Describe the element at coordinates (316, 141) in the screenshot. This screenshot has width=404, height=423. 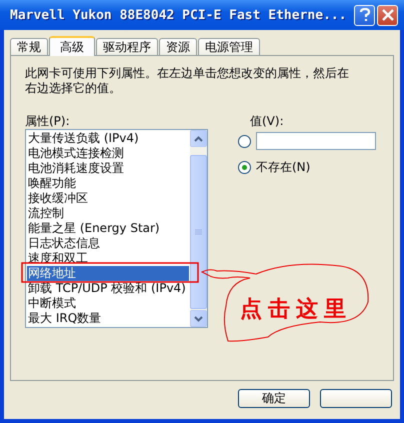
I see `value-field` at that location.